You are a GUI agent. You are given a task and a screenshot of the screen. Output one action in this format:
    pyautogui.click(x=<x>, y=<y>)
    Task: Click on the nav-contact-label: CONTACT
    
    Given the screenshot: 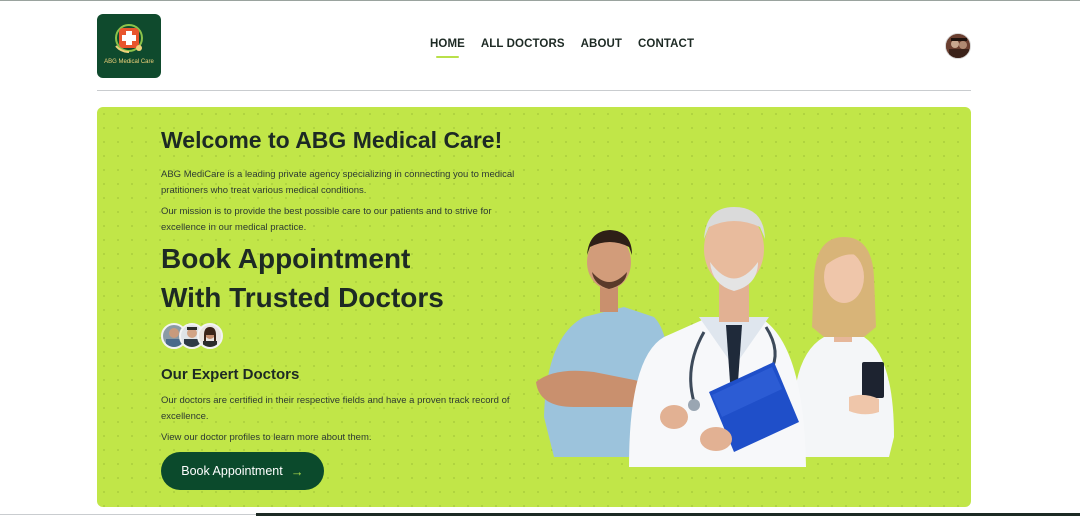 What is the action you would take?
    pyautogui.click(x=666, y=44)
    